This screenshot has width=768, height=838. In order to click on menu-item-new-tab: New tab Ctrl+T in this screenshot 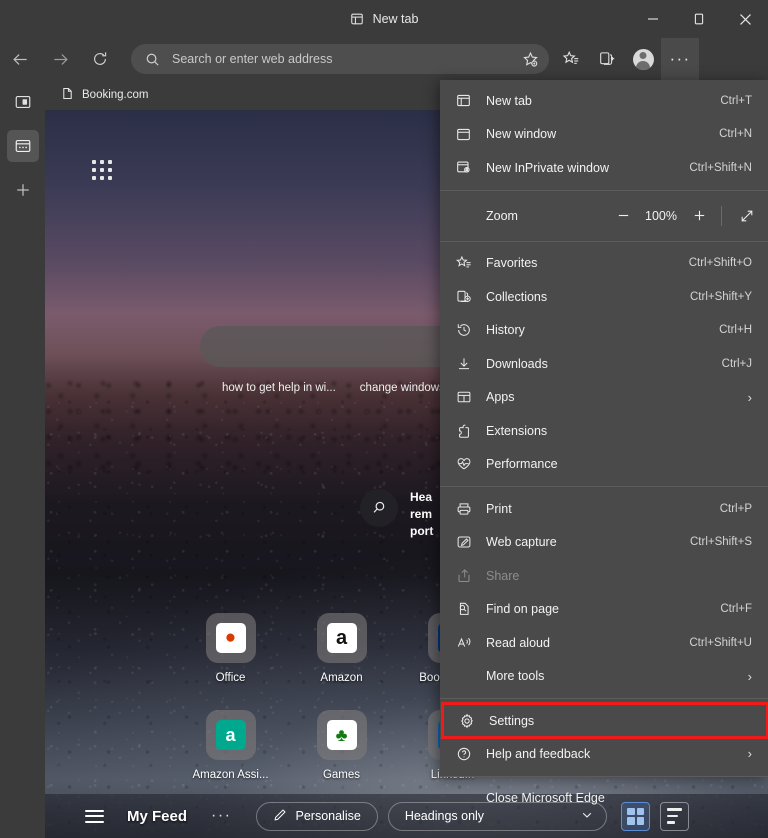, I will do `click(604, 101)`.